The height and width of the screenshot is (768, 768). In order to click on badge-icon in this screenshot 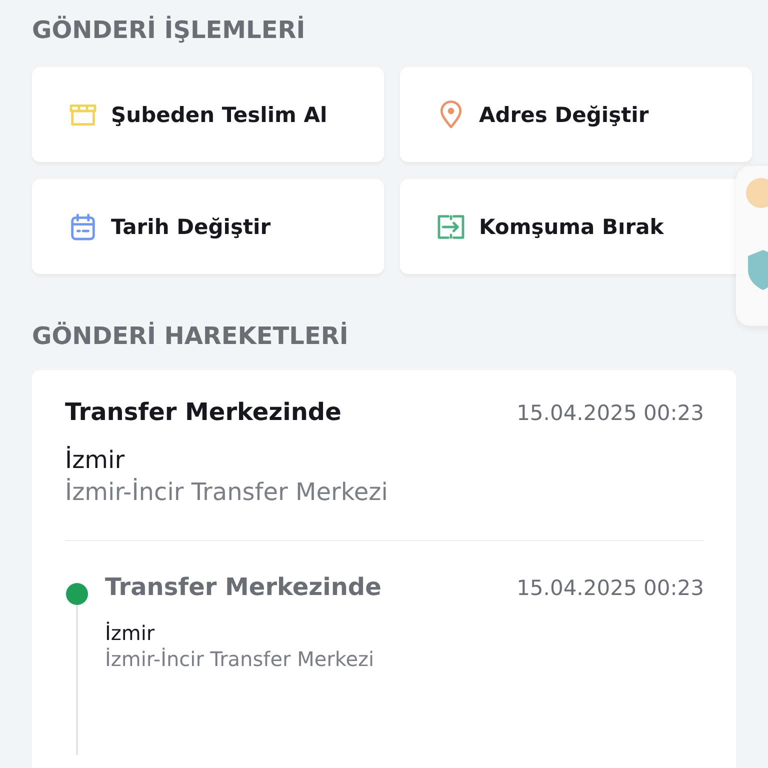, I will do `click(757, 193)`.